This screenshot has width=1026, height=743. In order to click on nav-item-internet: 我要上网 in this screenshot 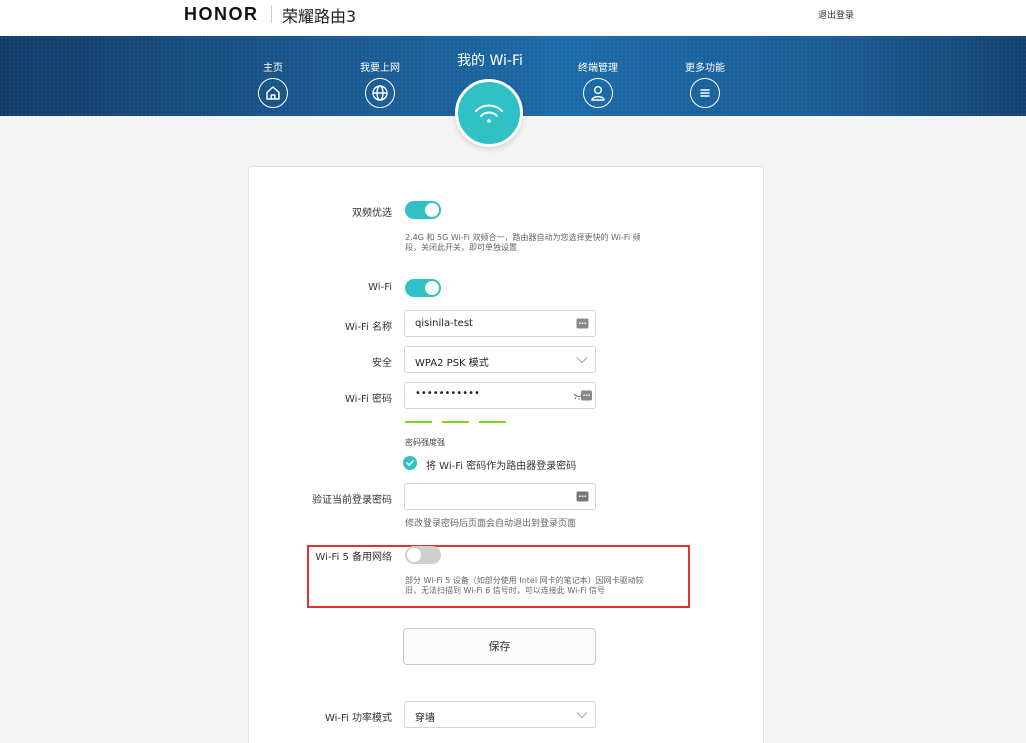, I will do `click(380, 85)`.